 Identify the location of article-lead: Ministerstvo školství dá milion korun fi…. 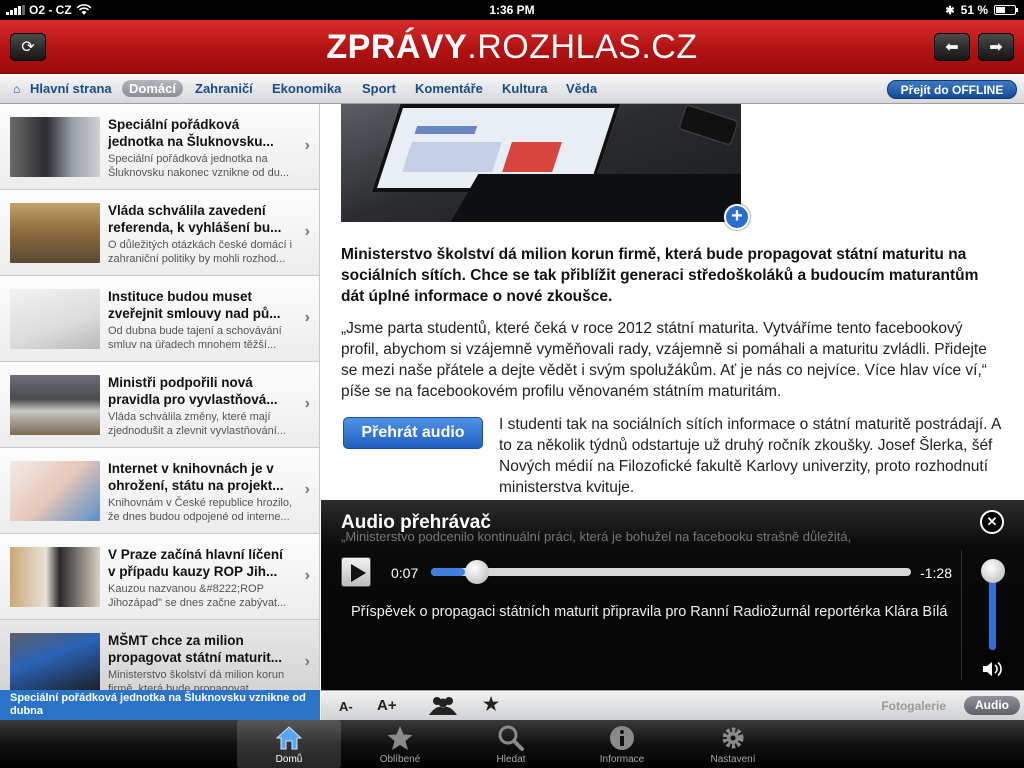
(660, 275).